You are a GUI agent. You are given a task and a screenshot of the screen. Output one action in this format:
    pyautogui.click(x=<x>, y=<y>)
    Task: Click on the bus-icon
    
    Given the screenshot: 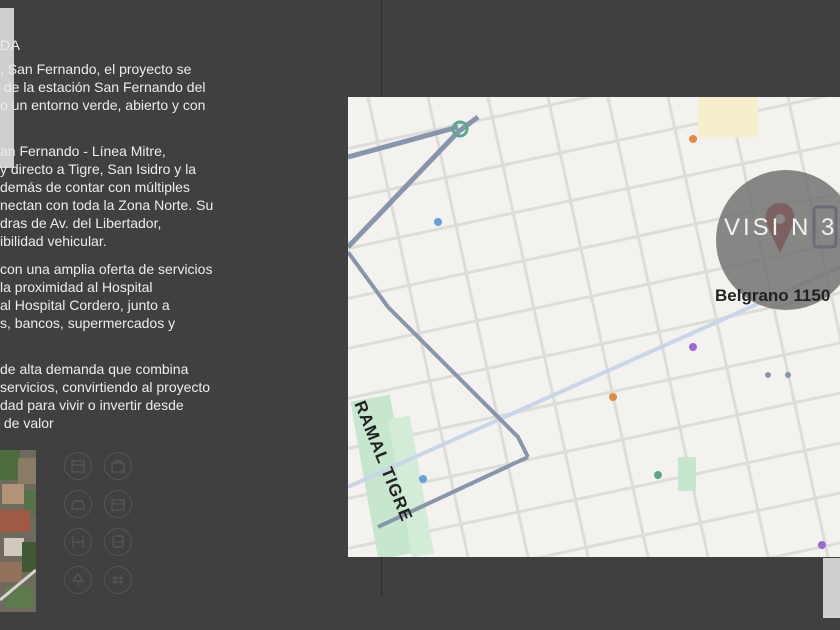 What is the action you would take?
    pyautogui.click(x=118, y=542)
    